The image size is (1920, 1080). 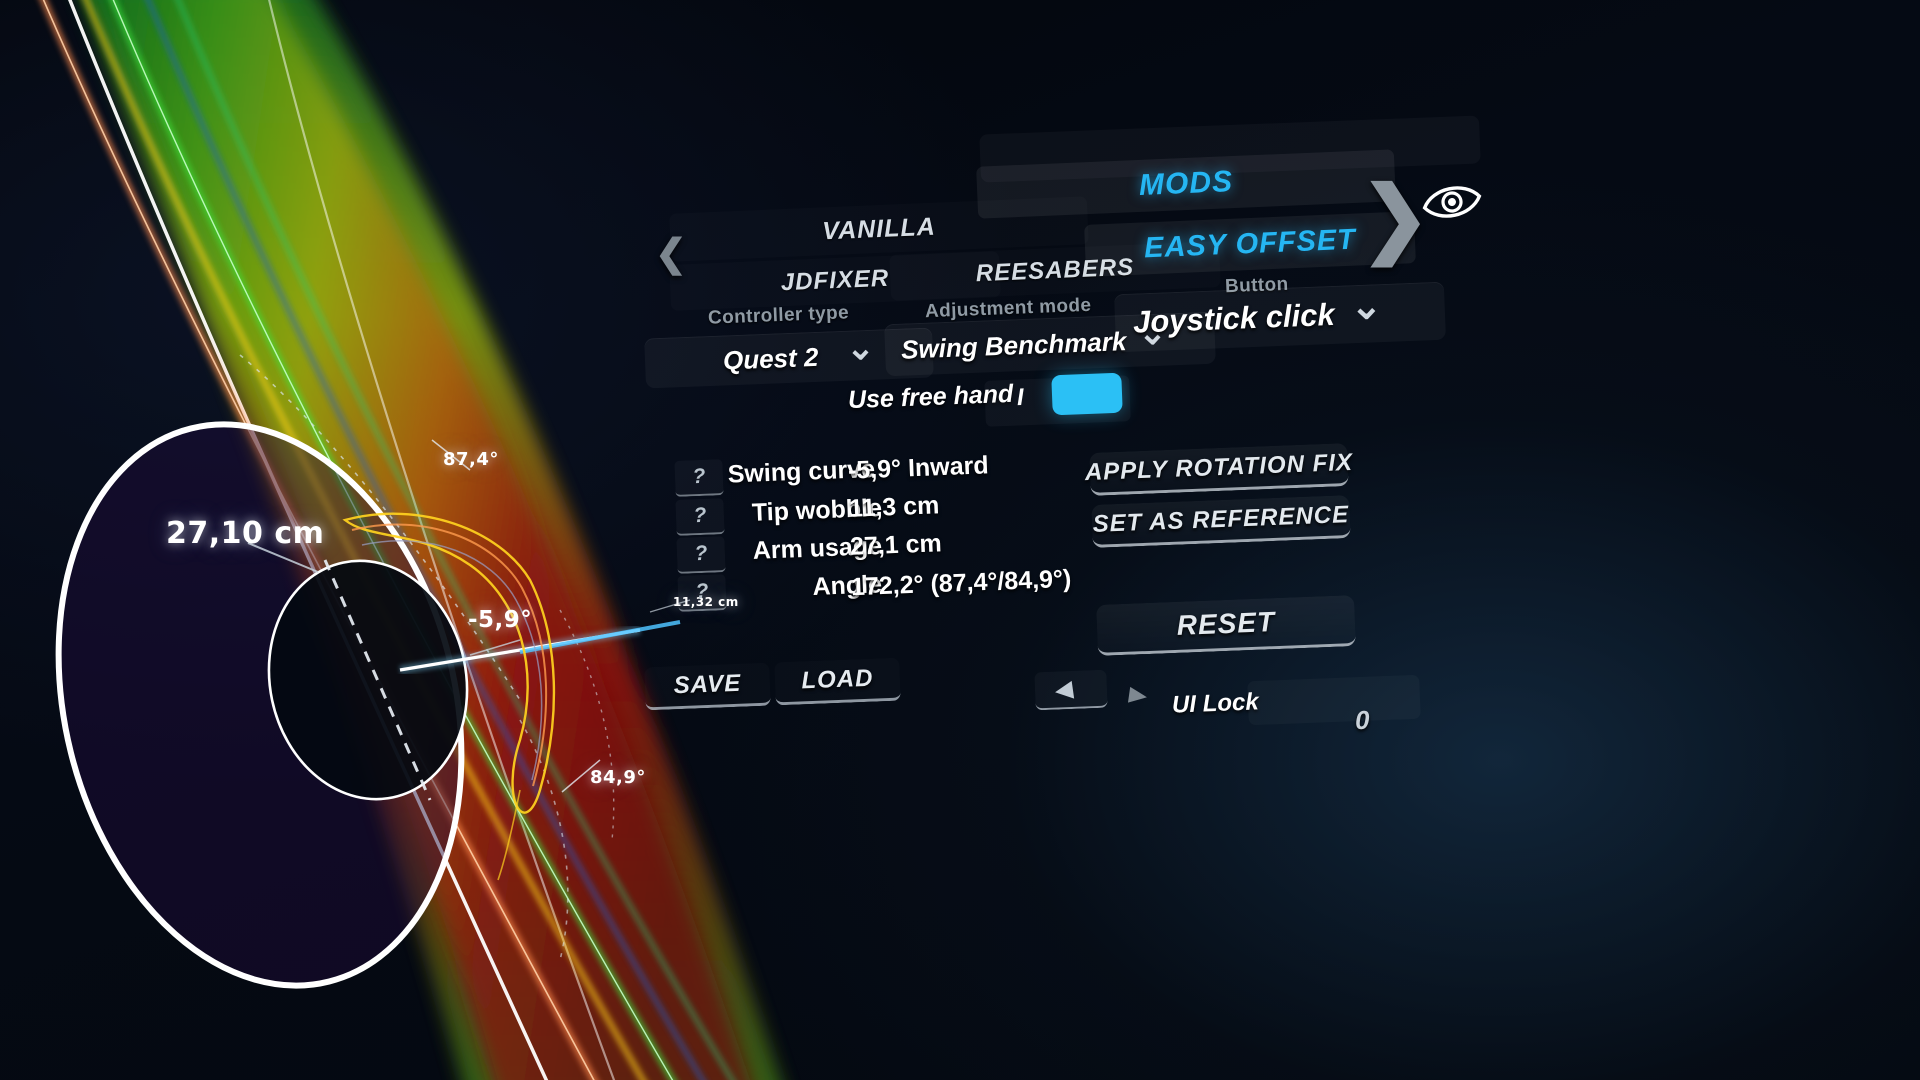 I want to click on apply-rotation-fix-label: APPLY ROTATION FIX, so click(x=1219, y=467).